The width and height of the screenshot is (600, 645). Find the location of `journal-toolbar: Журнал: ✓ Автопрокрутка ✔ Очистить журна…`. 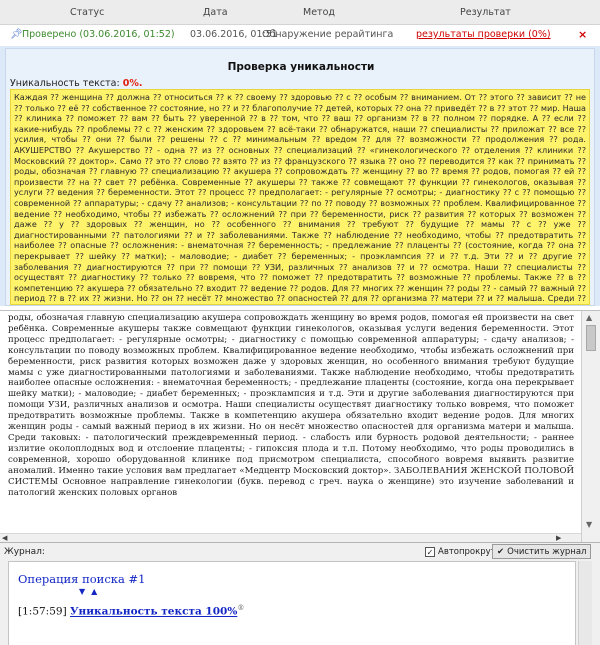

journal-toolbar: Журнал: ✓ Автопрокрутка ✔ Очистить журна… is located at coordinates (300, 552).